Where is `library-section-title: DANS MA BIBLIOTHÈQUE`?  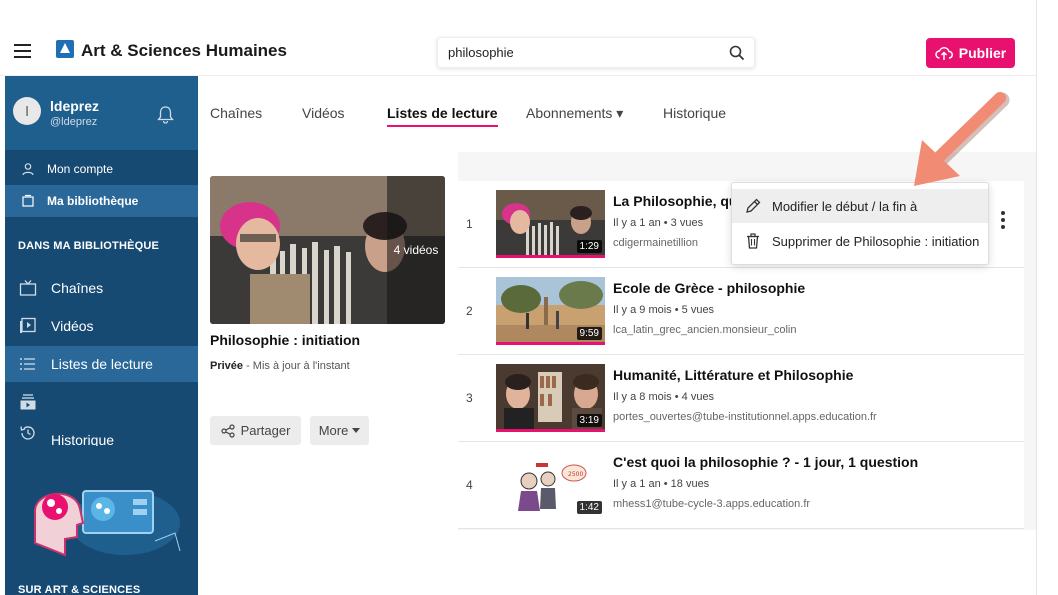 library-section-title: DANS MA BIBLIOTHÈQUE is located at coordinates (89, 246).